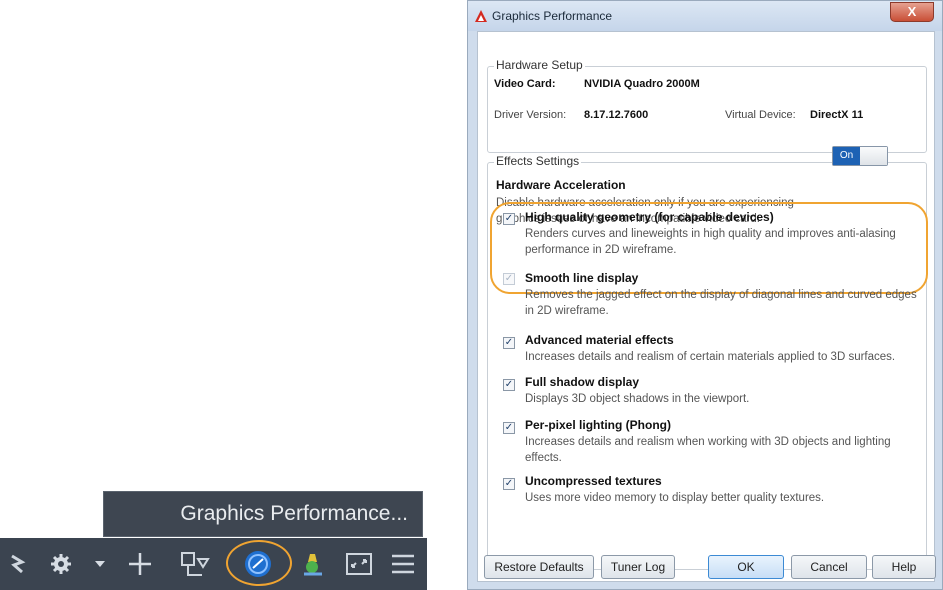 This screenshot has width=943, height=590. I want to click on status-bar, so click(213, 564).